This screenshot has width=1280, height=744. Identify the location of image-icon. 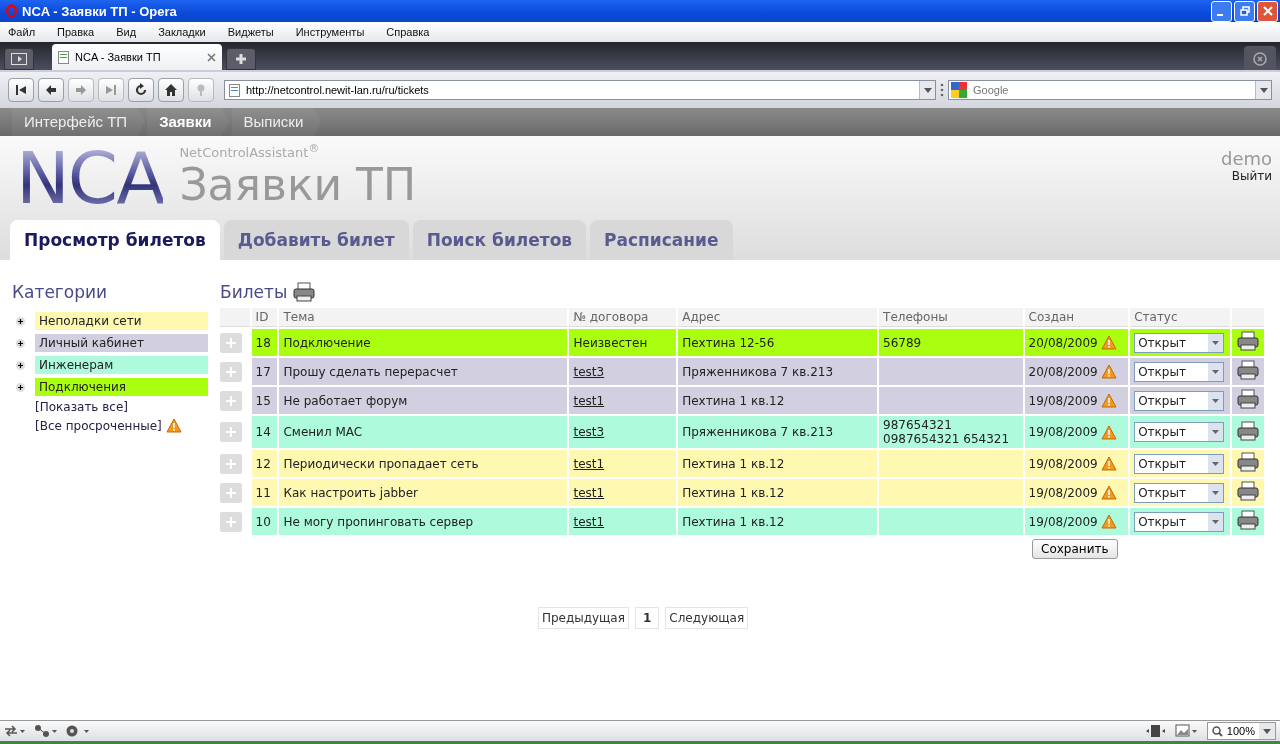
(1186, 731).